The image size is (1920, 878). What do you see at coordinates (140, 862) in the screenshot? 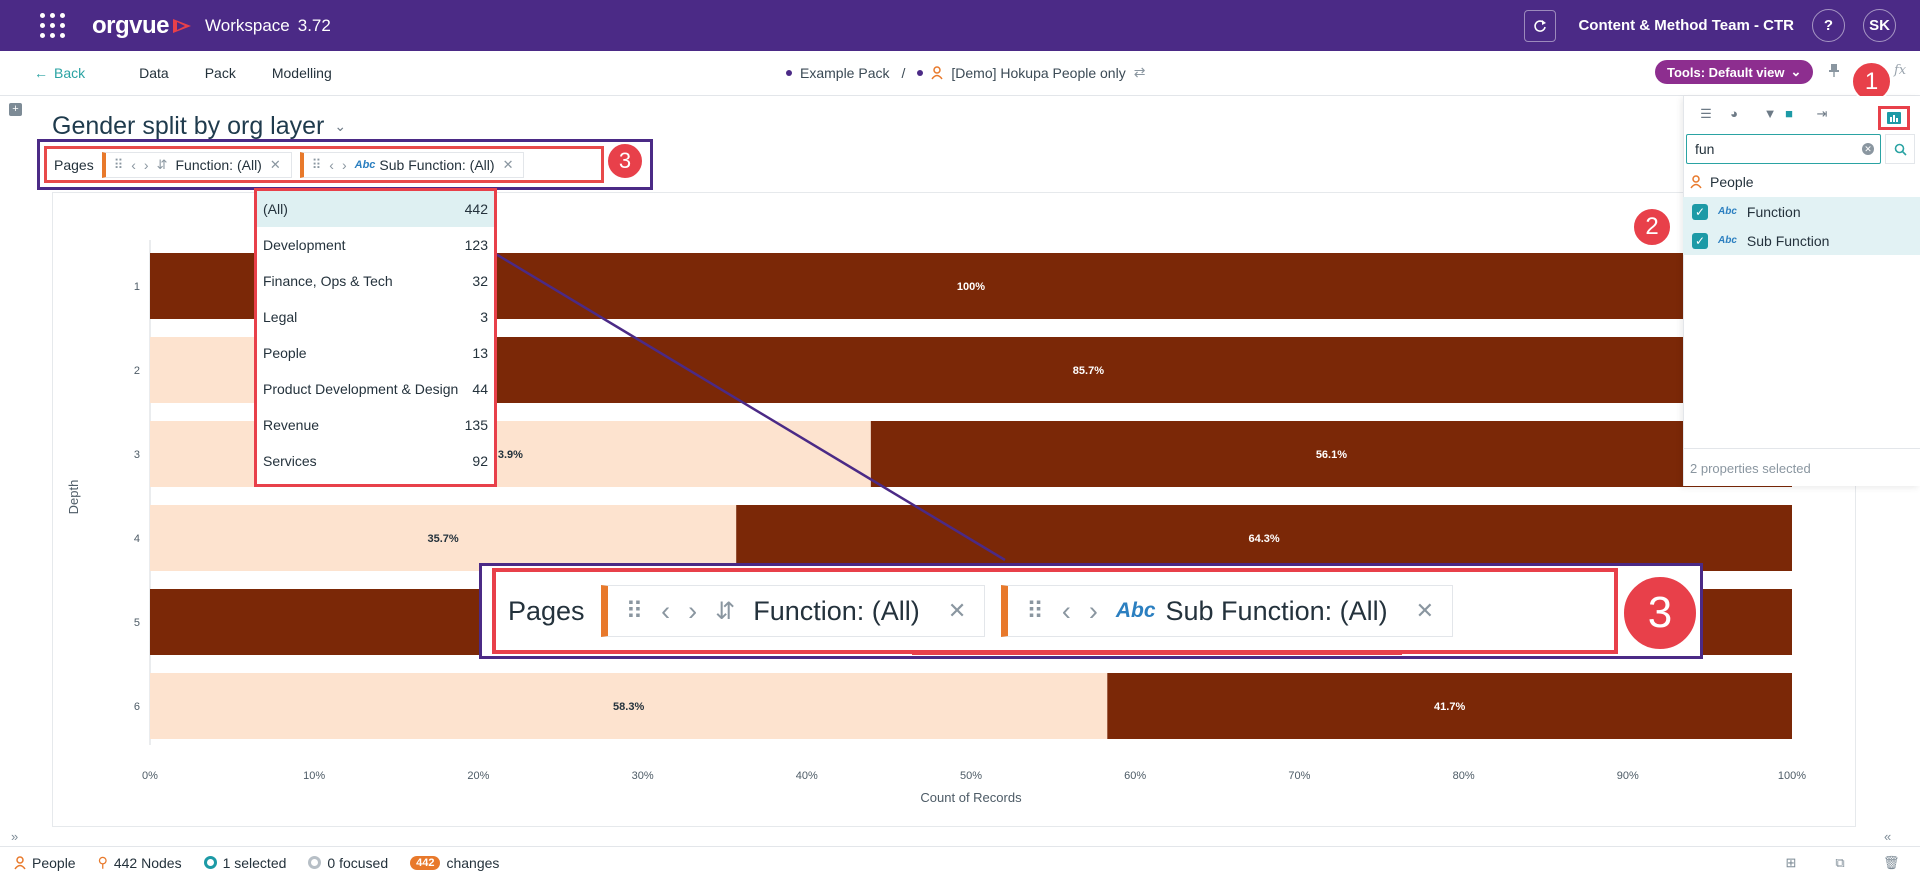
I see `status-nodes: ⚲ 442 Nodes` at bounding box center [140, 862].